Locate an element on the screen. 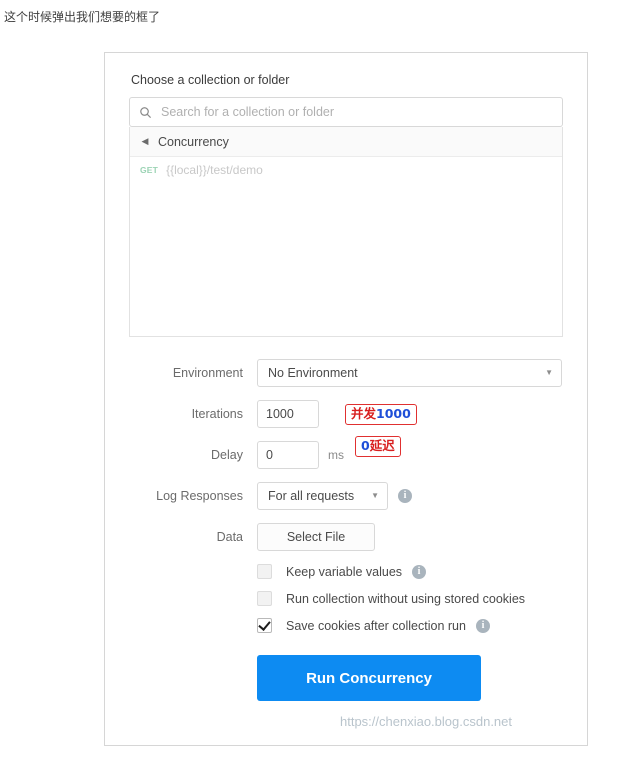 This screenshot has width=621, height=762. annotation-delay: 0延迟 is located at coordinates (378, 446).